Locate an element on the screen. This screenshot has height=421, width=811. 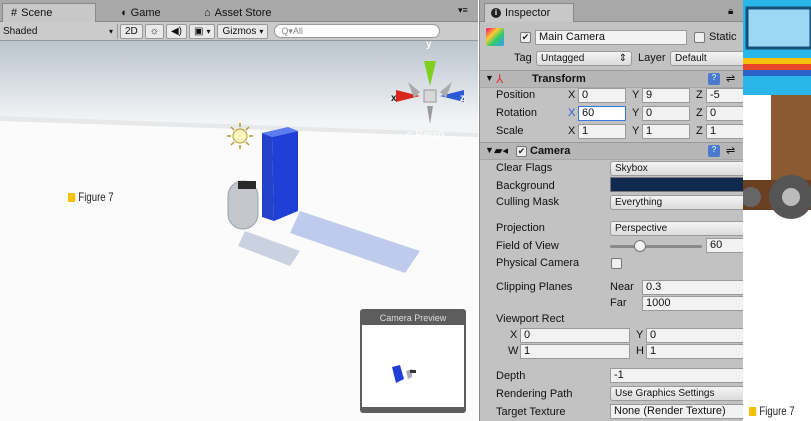
camera-preview-window: Camera Preview is located at coordinates (413, 361).